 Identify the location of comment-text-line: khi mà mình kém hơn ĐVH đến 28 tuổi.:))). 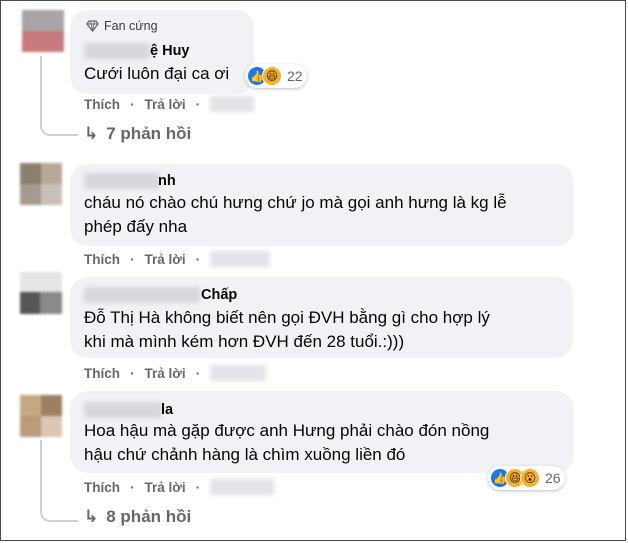
(244, 341).